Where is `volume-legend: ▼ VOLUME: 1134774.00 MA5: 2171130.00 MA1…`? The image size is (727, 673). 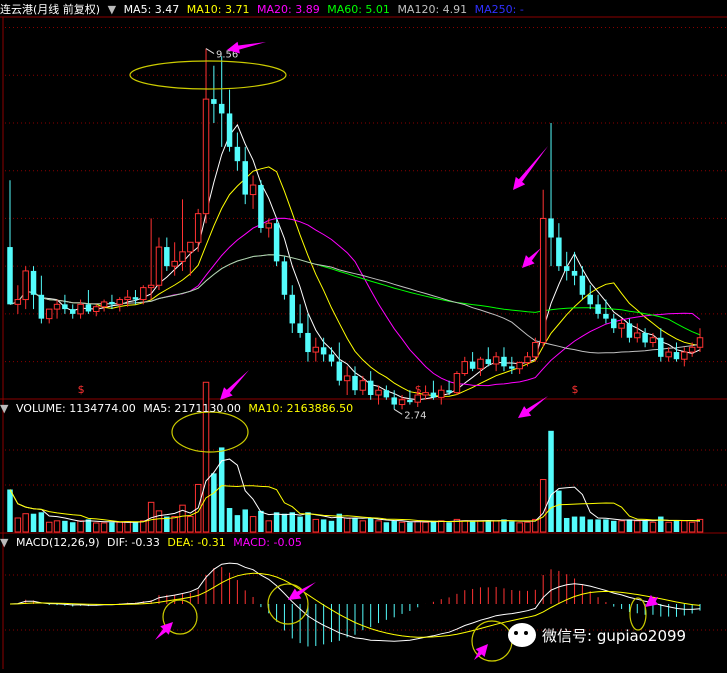
volume-legend: ▼ VOLUME: 1134774.00 MA5: 2171130.00 MA1… is located at coordinates (178, 409).